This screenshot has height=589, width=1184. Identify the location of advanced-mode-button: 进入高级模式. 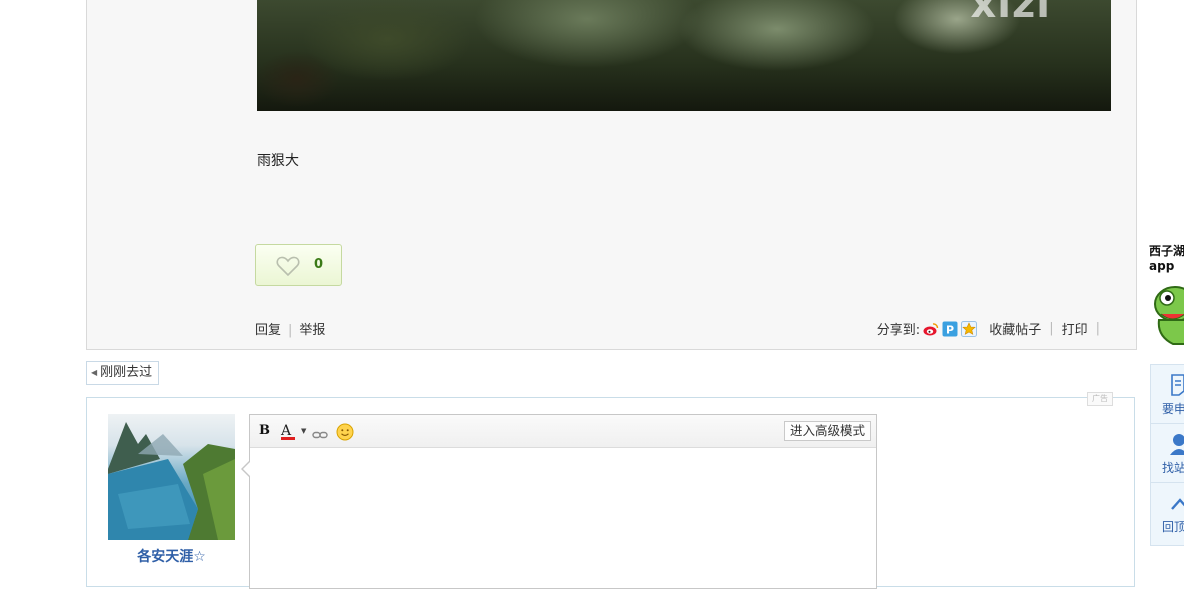
(827, 431).